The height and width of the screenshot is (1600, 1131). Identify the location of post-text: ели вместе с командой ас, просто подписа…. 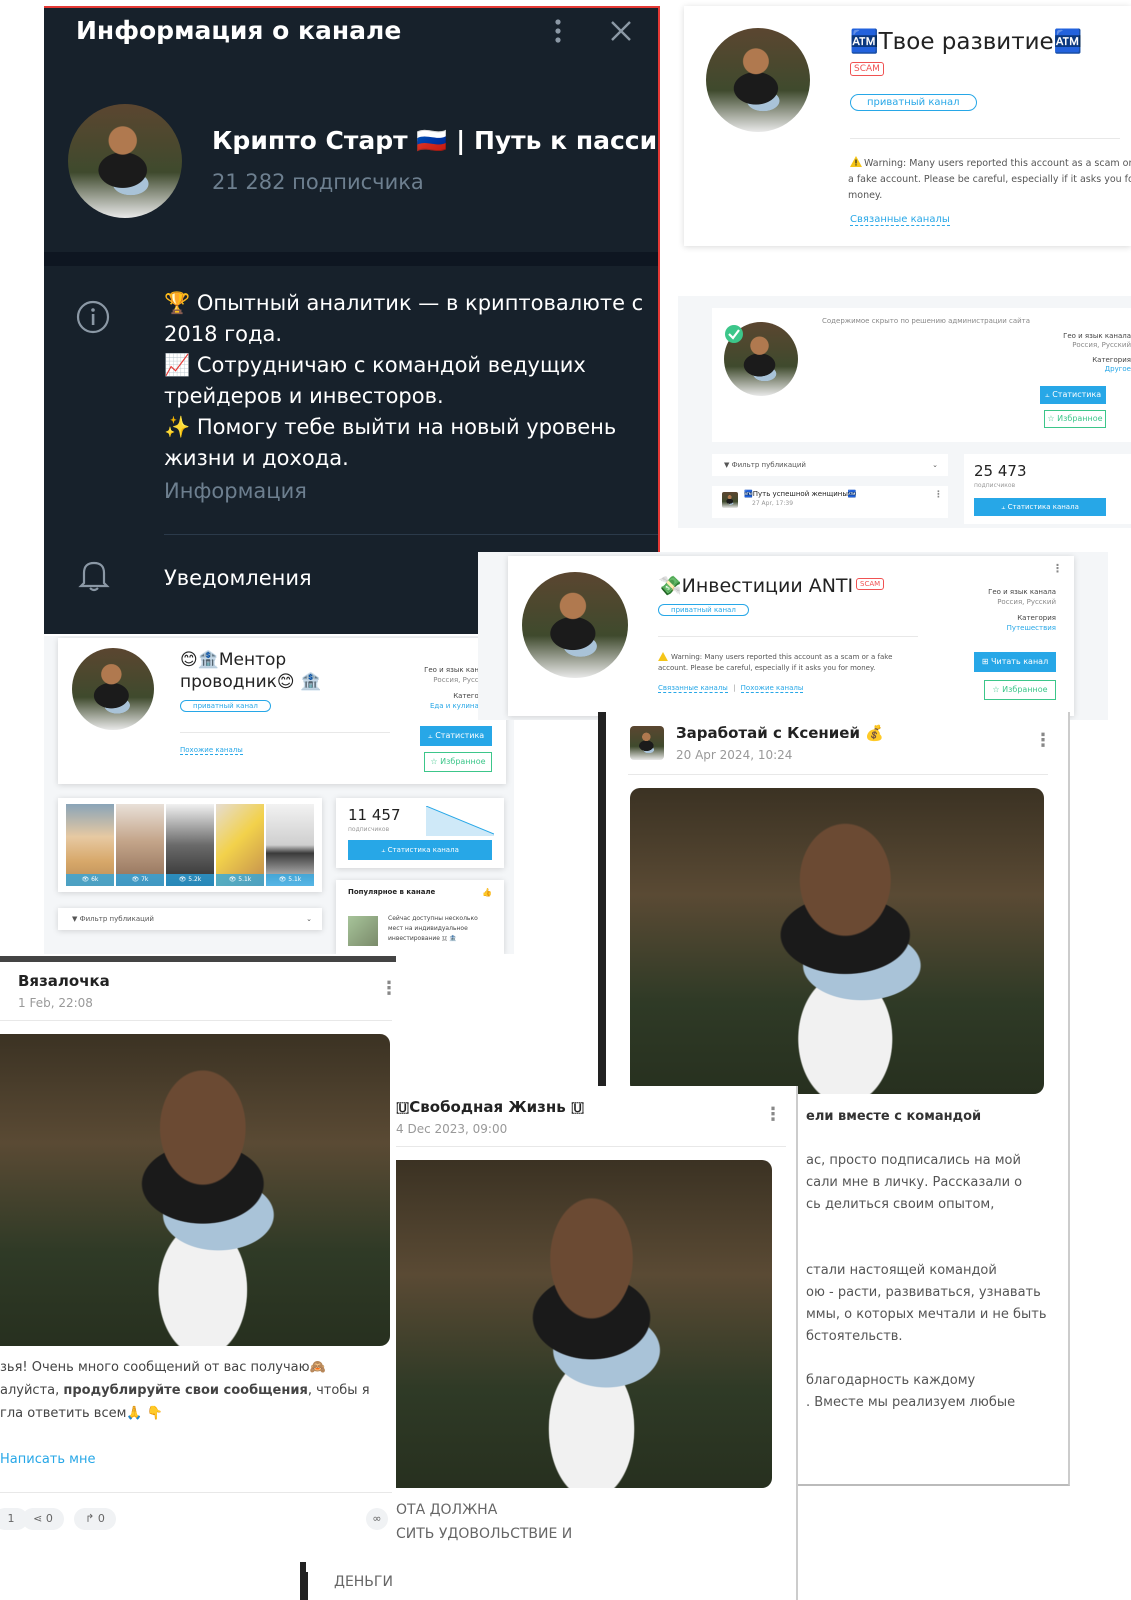
(926, 1259).